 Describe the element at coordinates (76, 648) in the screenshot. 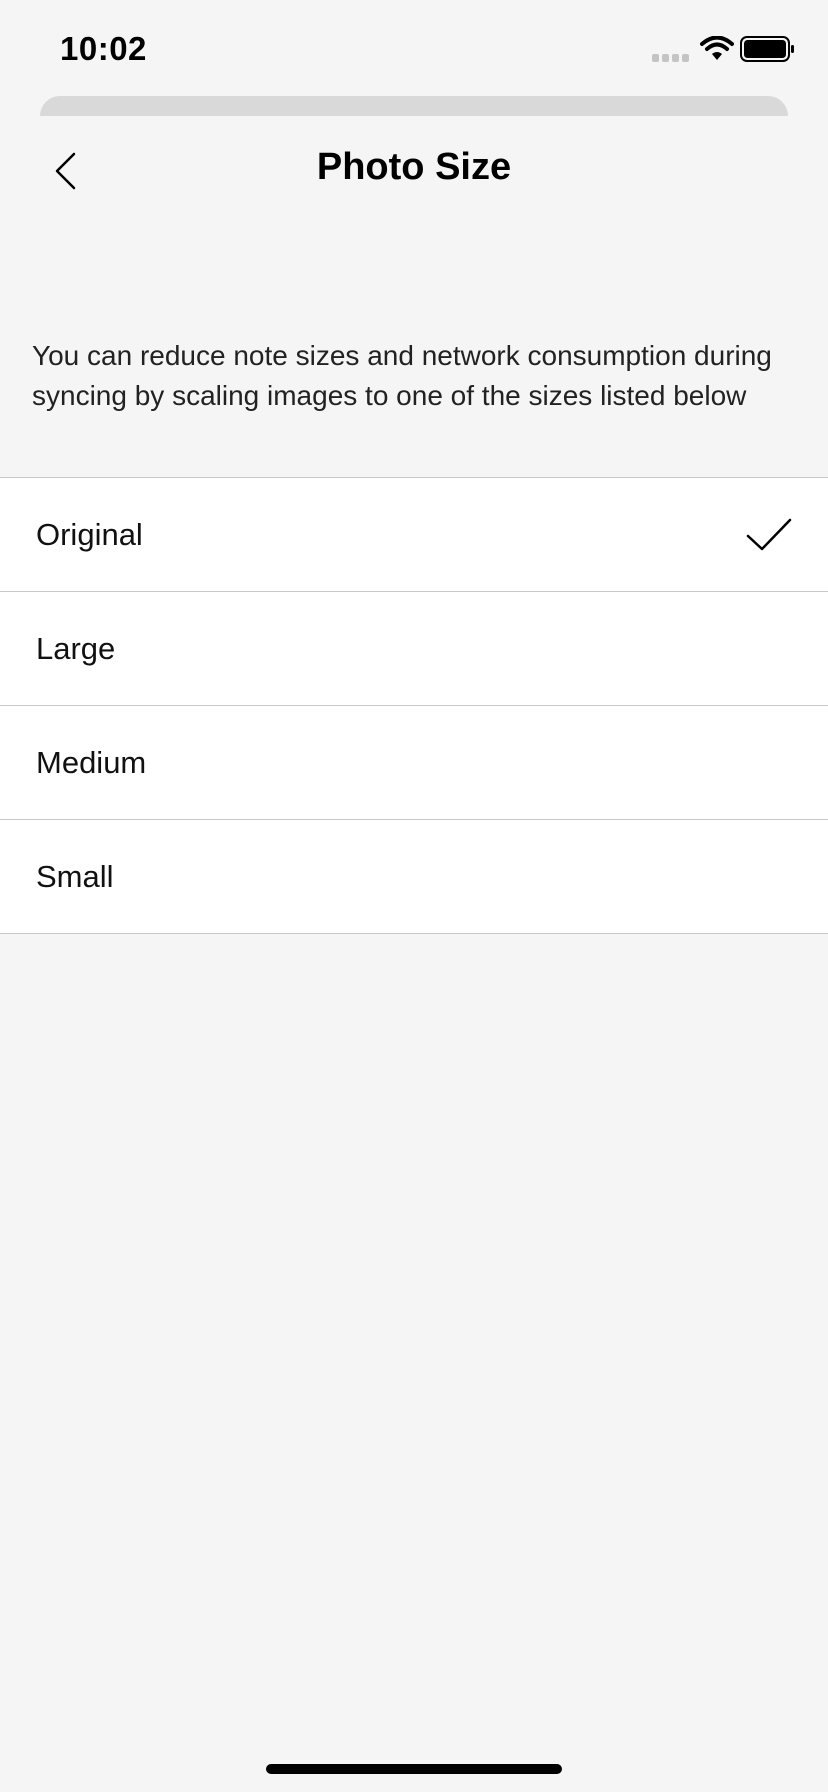

I see `option-label: Large` at that location.